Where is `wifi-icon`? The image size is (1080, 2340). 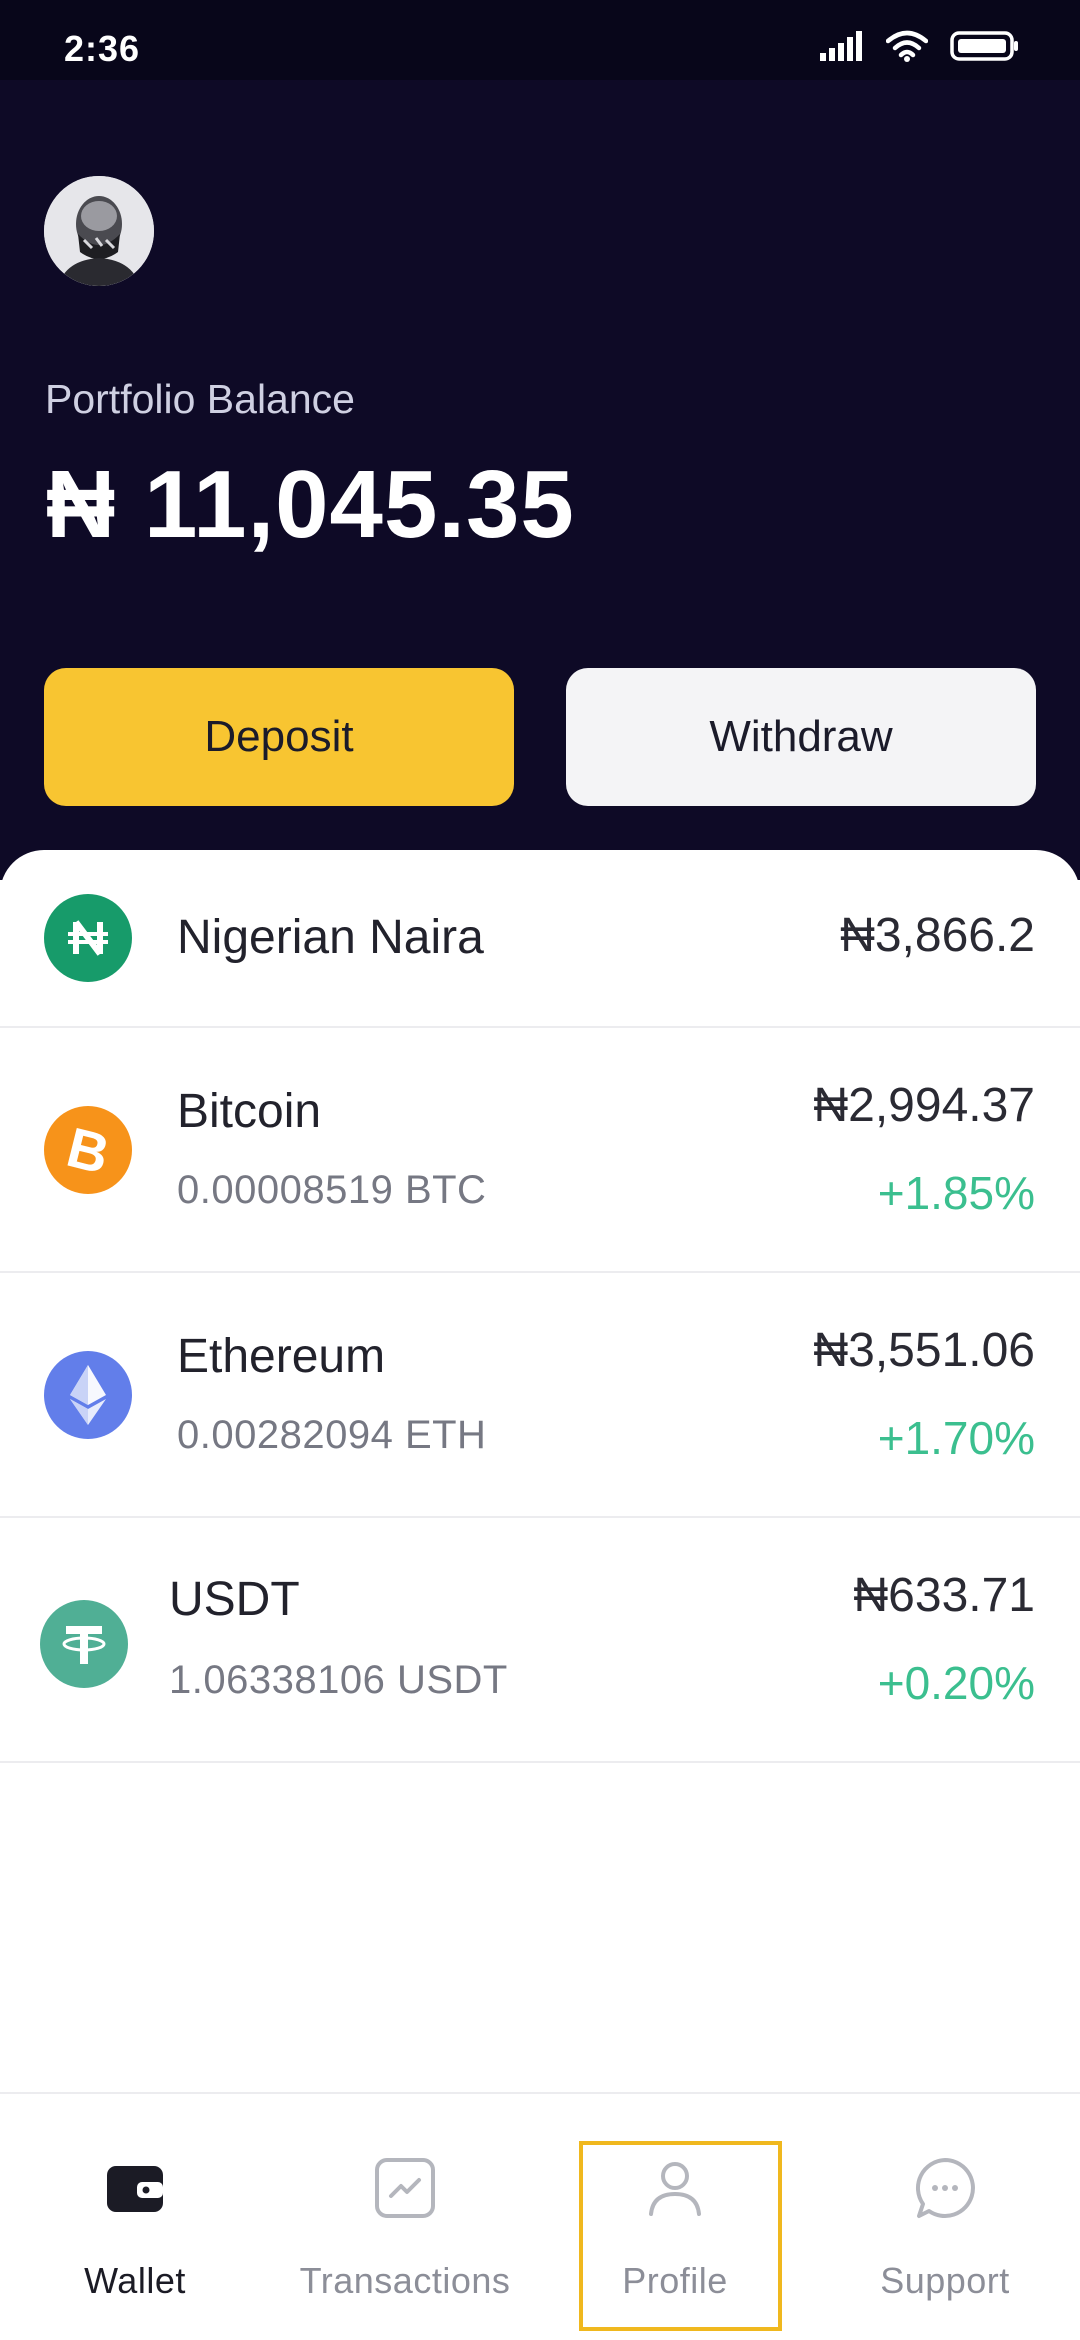 wifi-icon is located at coordinates (907, 46).